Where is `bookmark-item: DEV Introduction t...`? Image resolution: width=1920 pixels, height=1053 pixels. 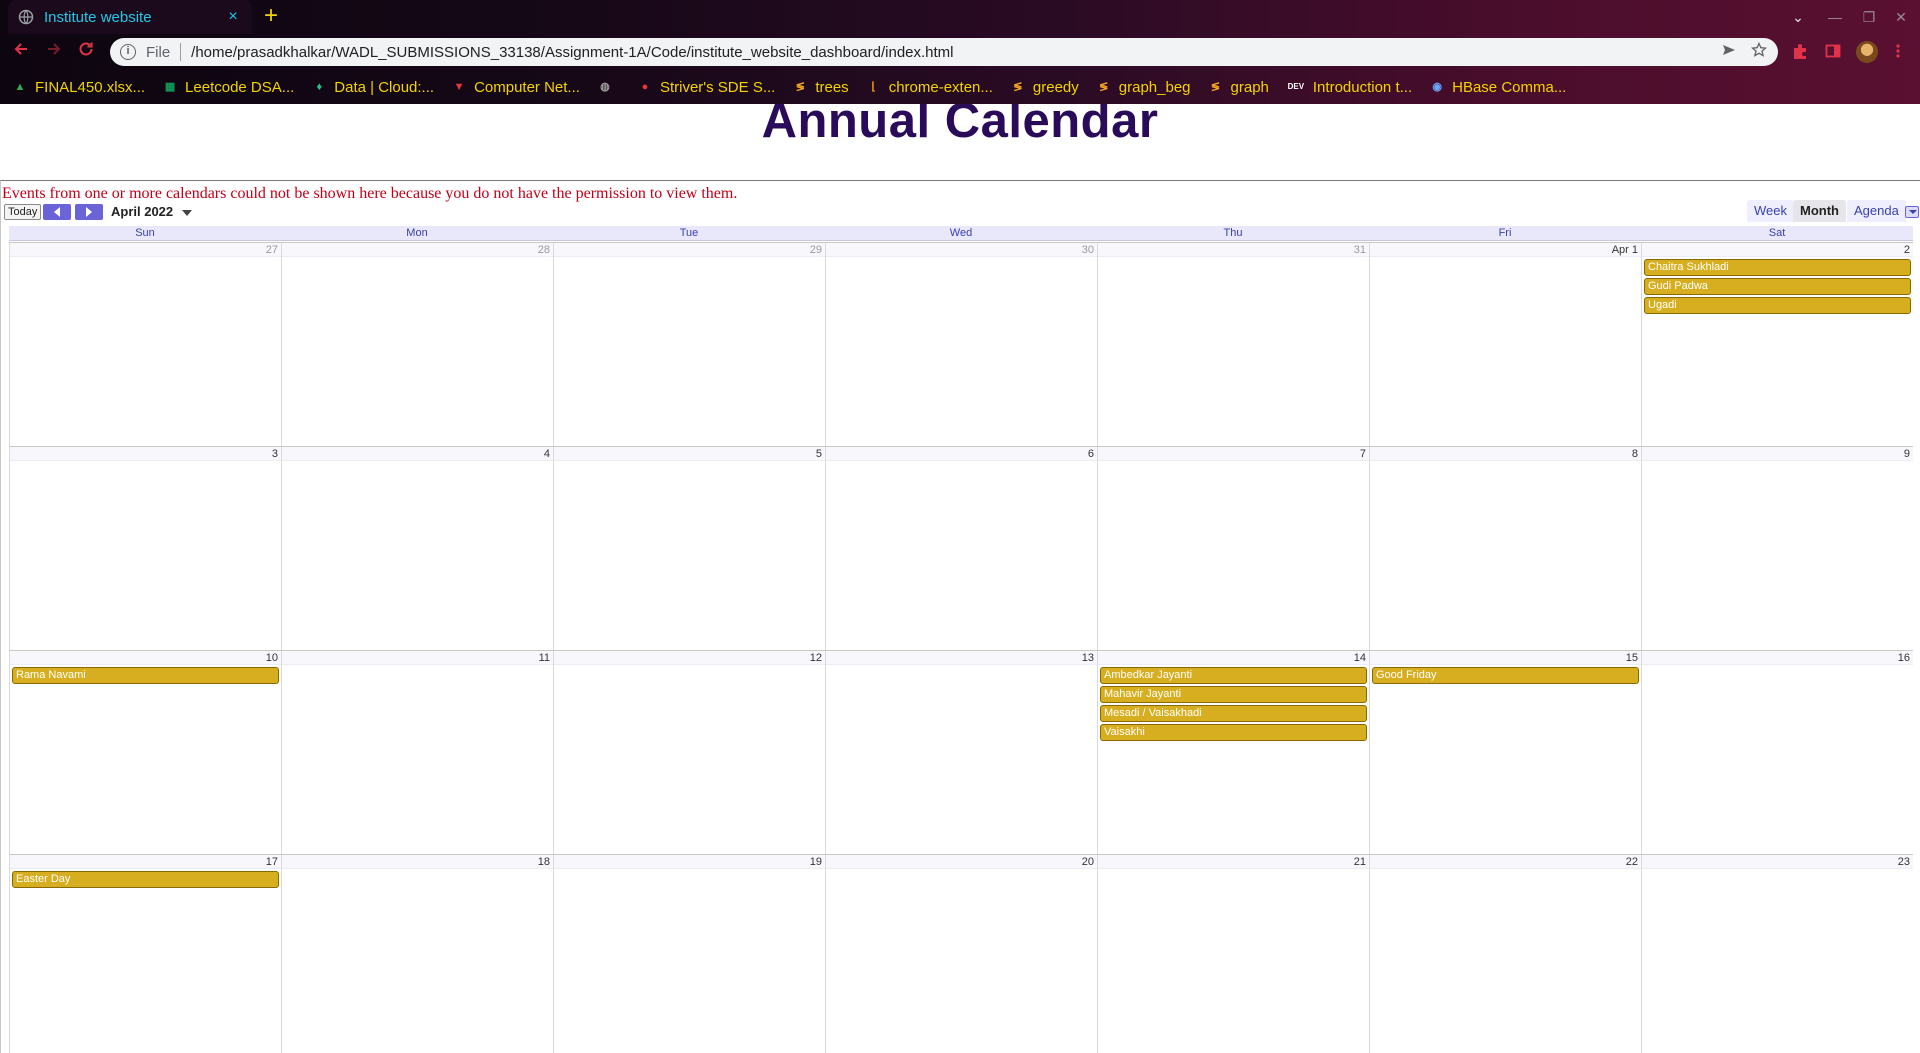 bookmark-item: DEV Introduction t... is located at coordinates (1349, 87).